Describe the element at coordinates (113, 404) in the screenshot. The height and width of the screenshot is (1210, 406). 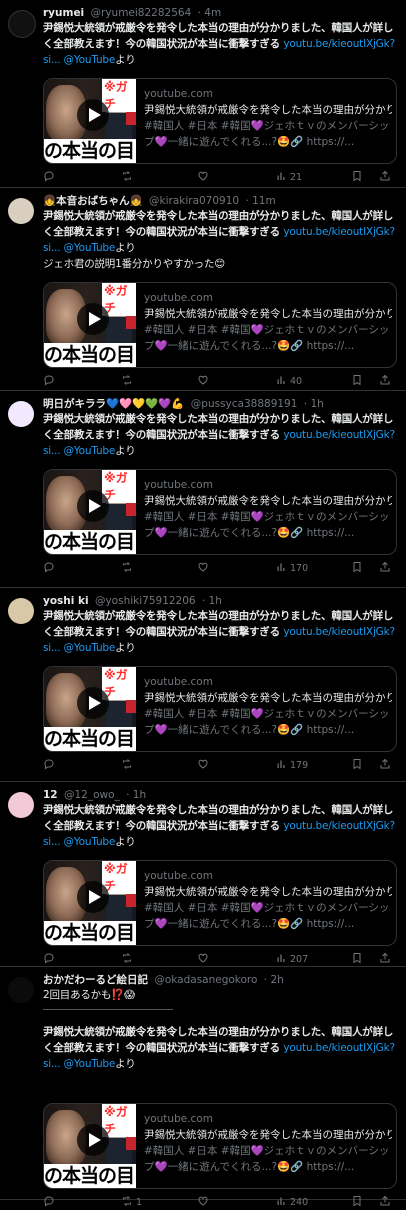
I see `display-name: 明日がキララ💙🩷💛💚💜💪` at that location.